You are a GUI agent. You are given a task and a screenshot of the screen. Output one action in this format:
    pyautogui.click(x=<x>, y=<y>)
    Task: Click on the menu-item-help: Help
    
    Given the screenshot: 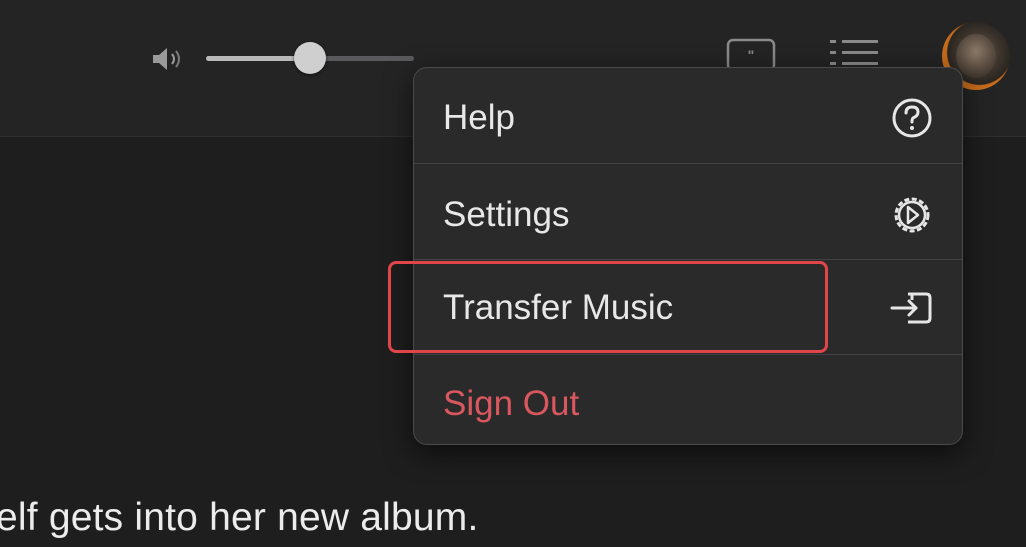 What is the action you would take?
    pyautogui.click(x=688, y=118)
    